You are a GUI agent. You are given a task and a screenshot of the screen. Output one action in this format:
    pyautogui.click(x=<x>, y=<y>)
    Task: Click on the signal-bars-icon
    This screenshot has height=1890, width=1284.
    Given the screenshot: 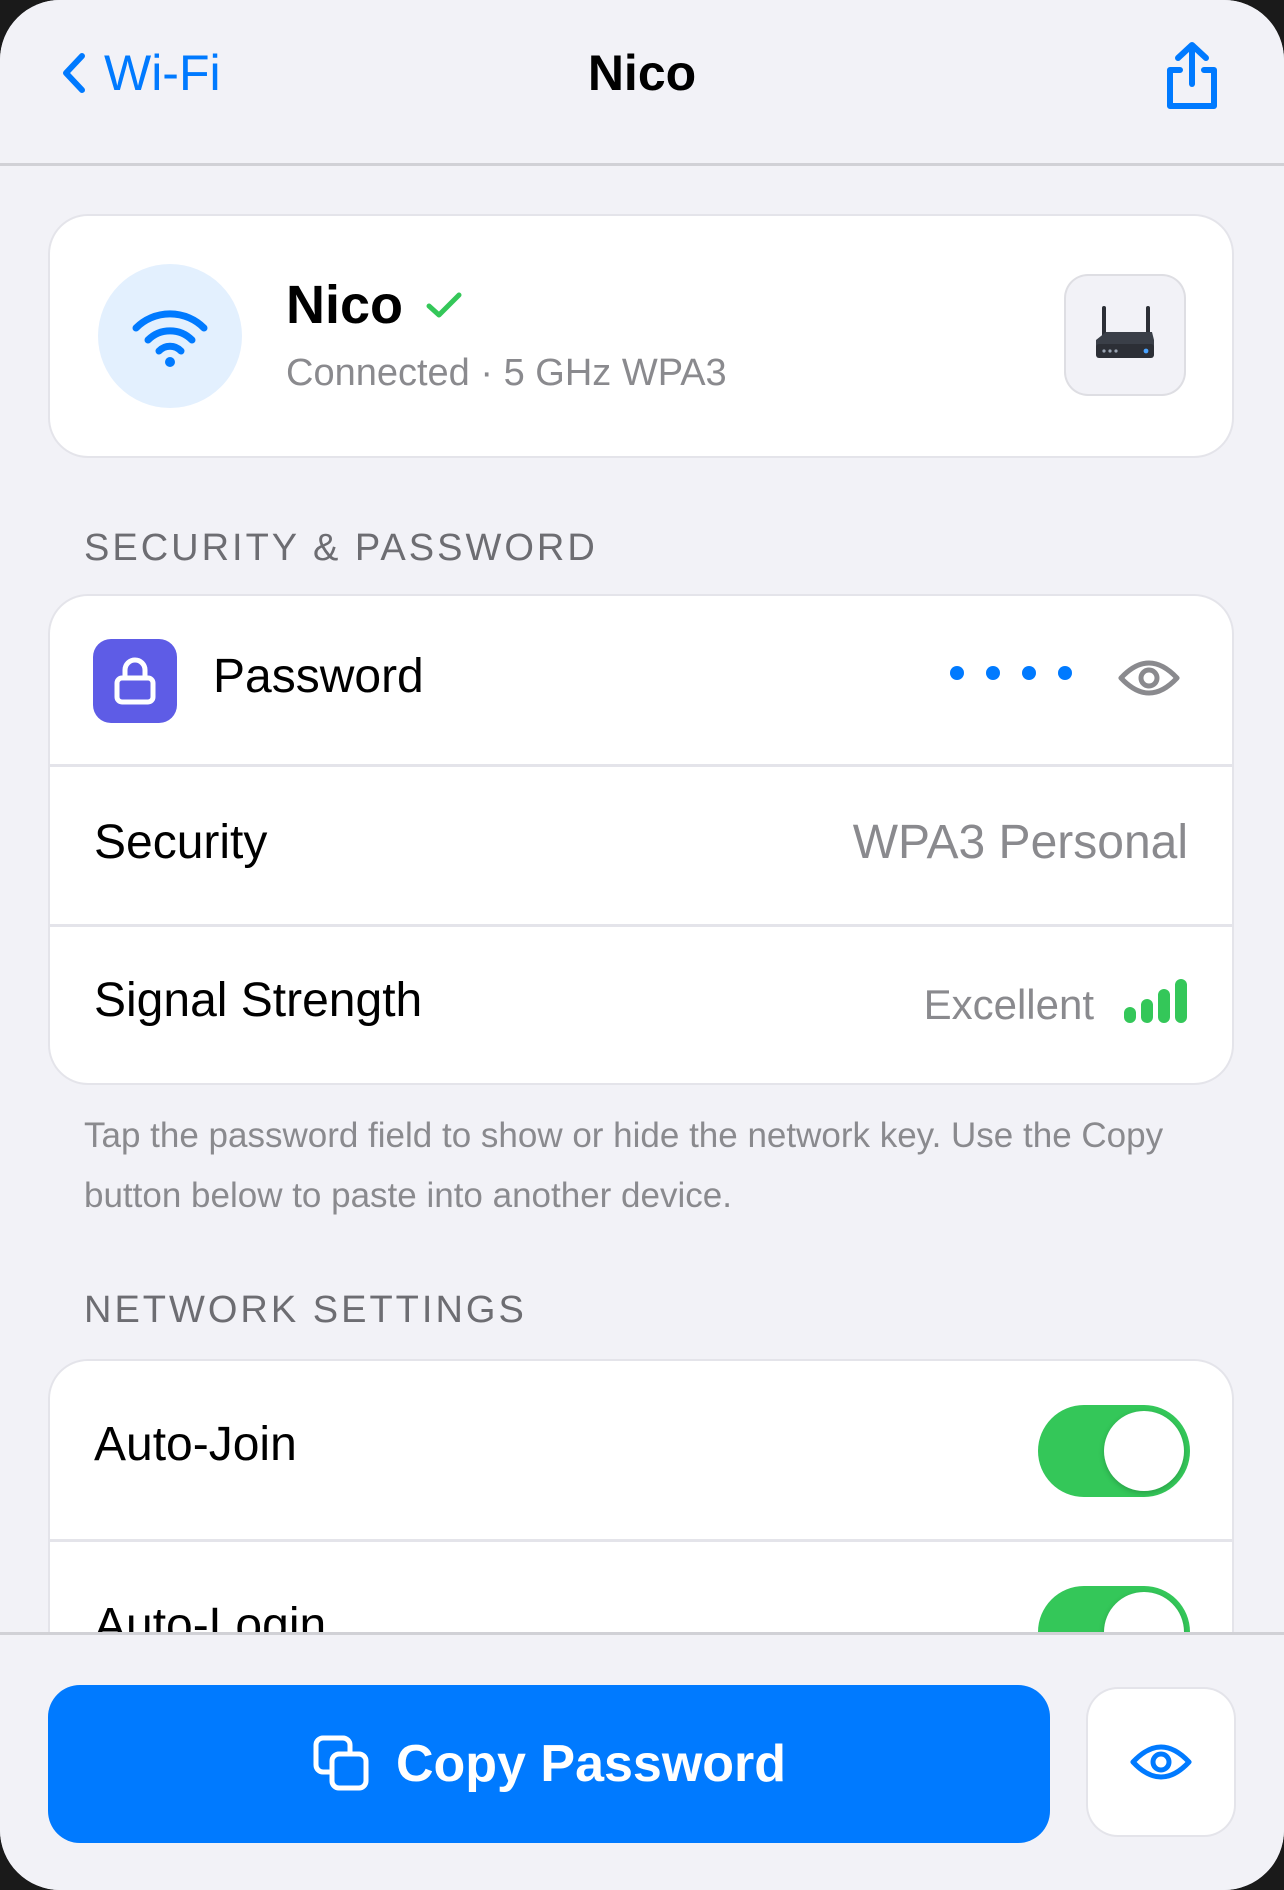 What is the action you would take?
    pyautogui.click(x=1155, y=1001)
    